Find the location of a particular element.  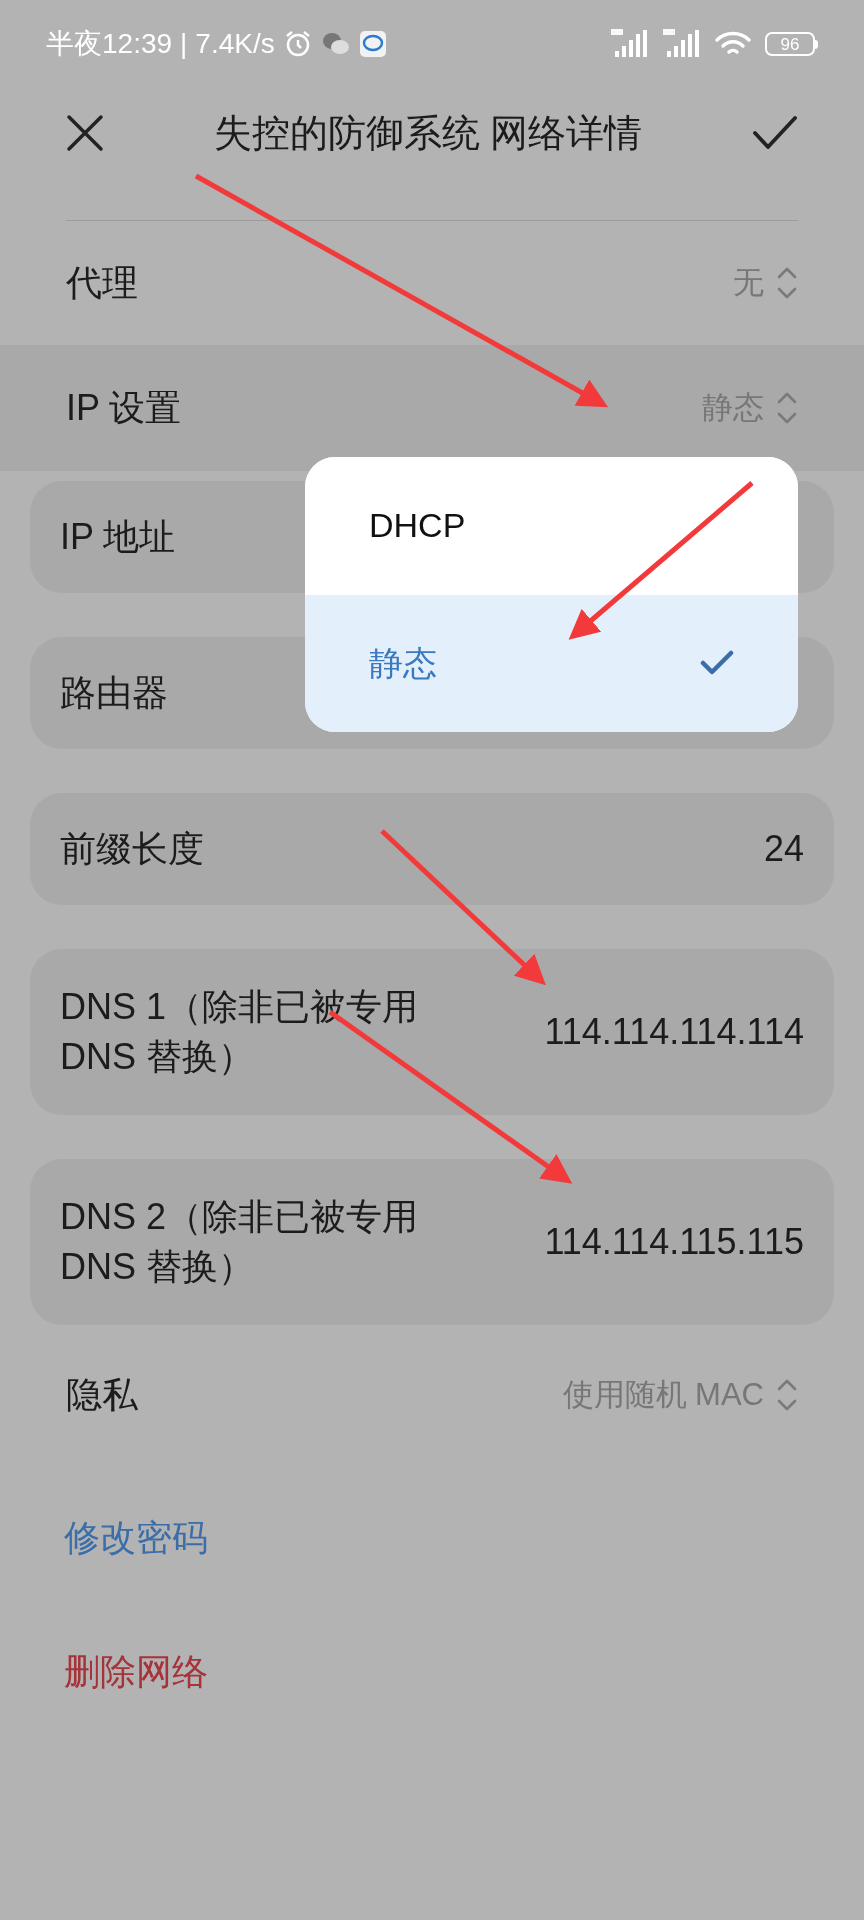

field-value: 24 is located at coordinates (783, 849).